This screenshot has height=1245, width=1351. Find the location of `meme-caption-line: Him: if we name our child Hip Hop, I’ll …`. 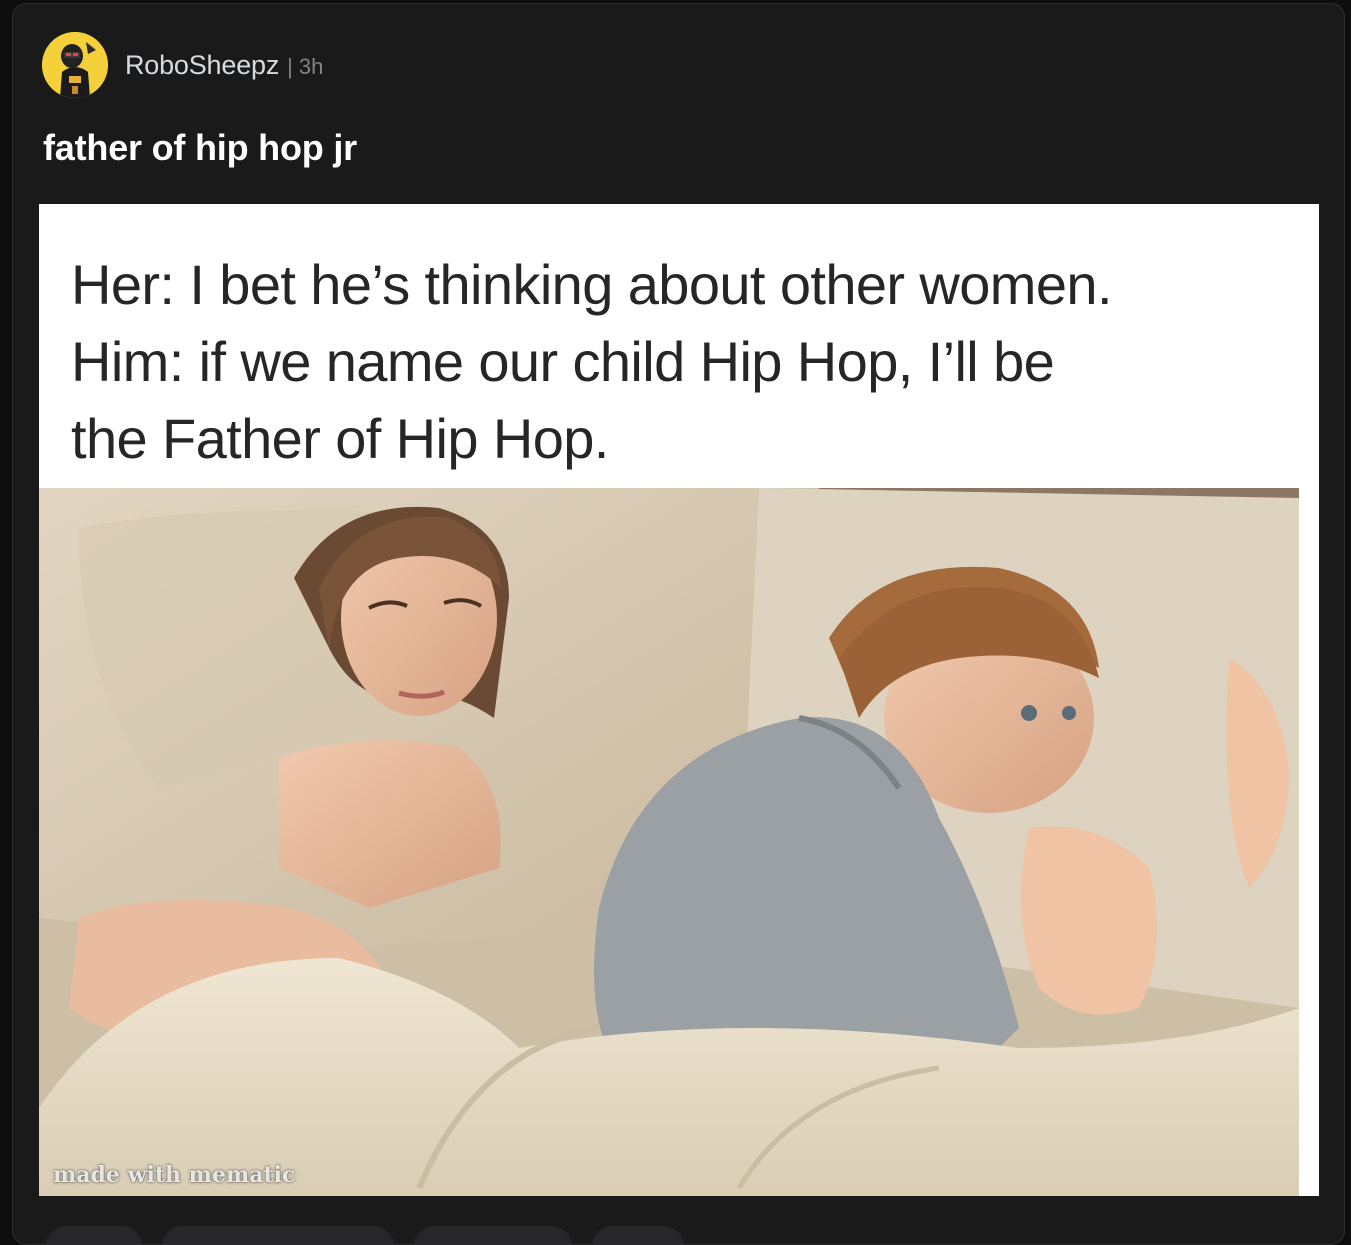

meme-caption-line: Him: if we name our child Hip Hop, I’ll … is located at coordinates (563, 361).